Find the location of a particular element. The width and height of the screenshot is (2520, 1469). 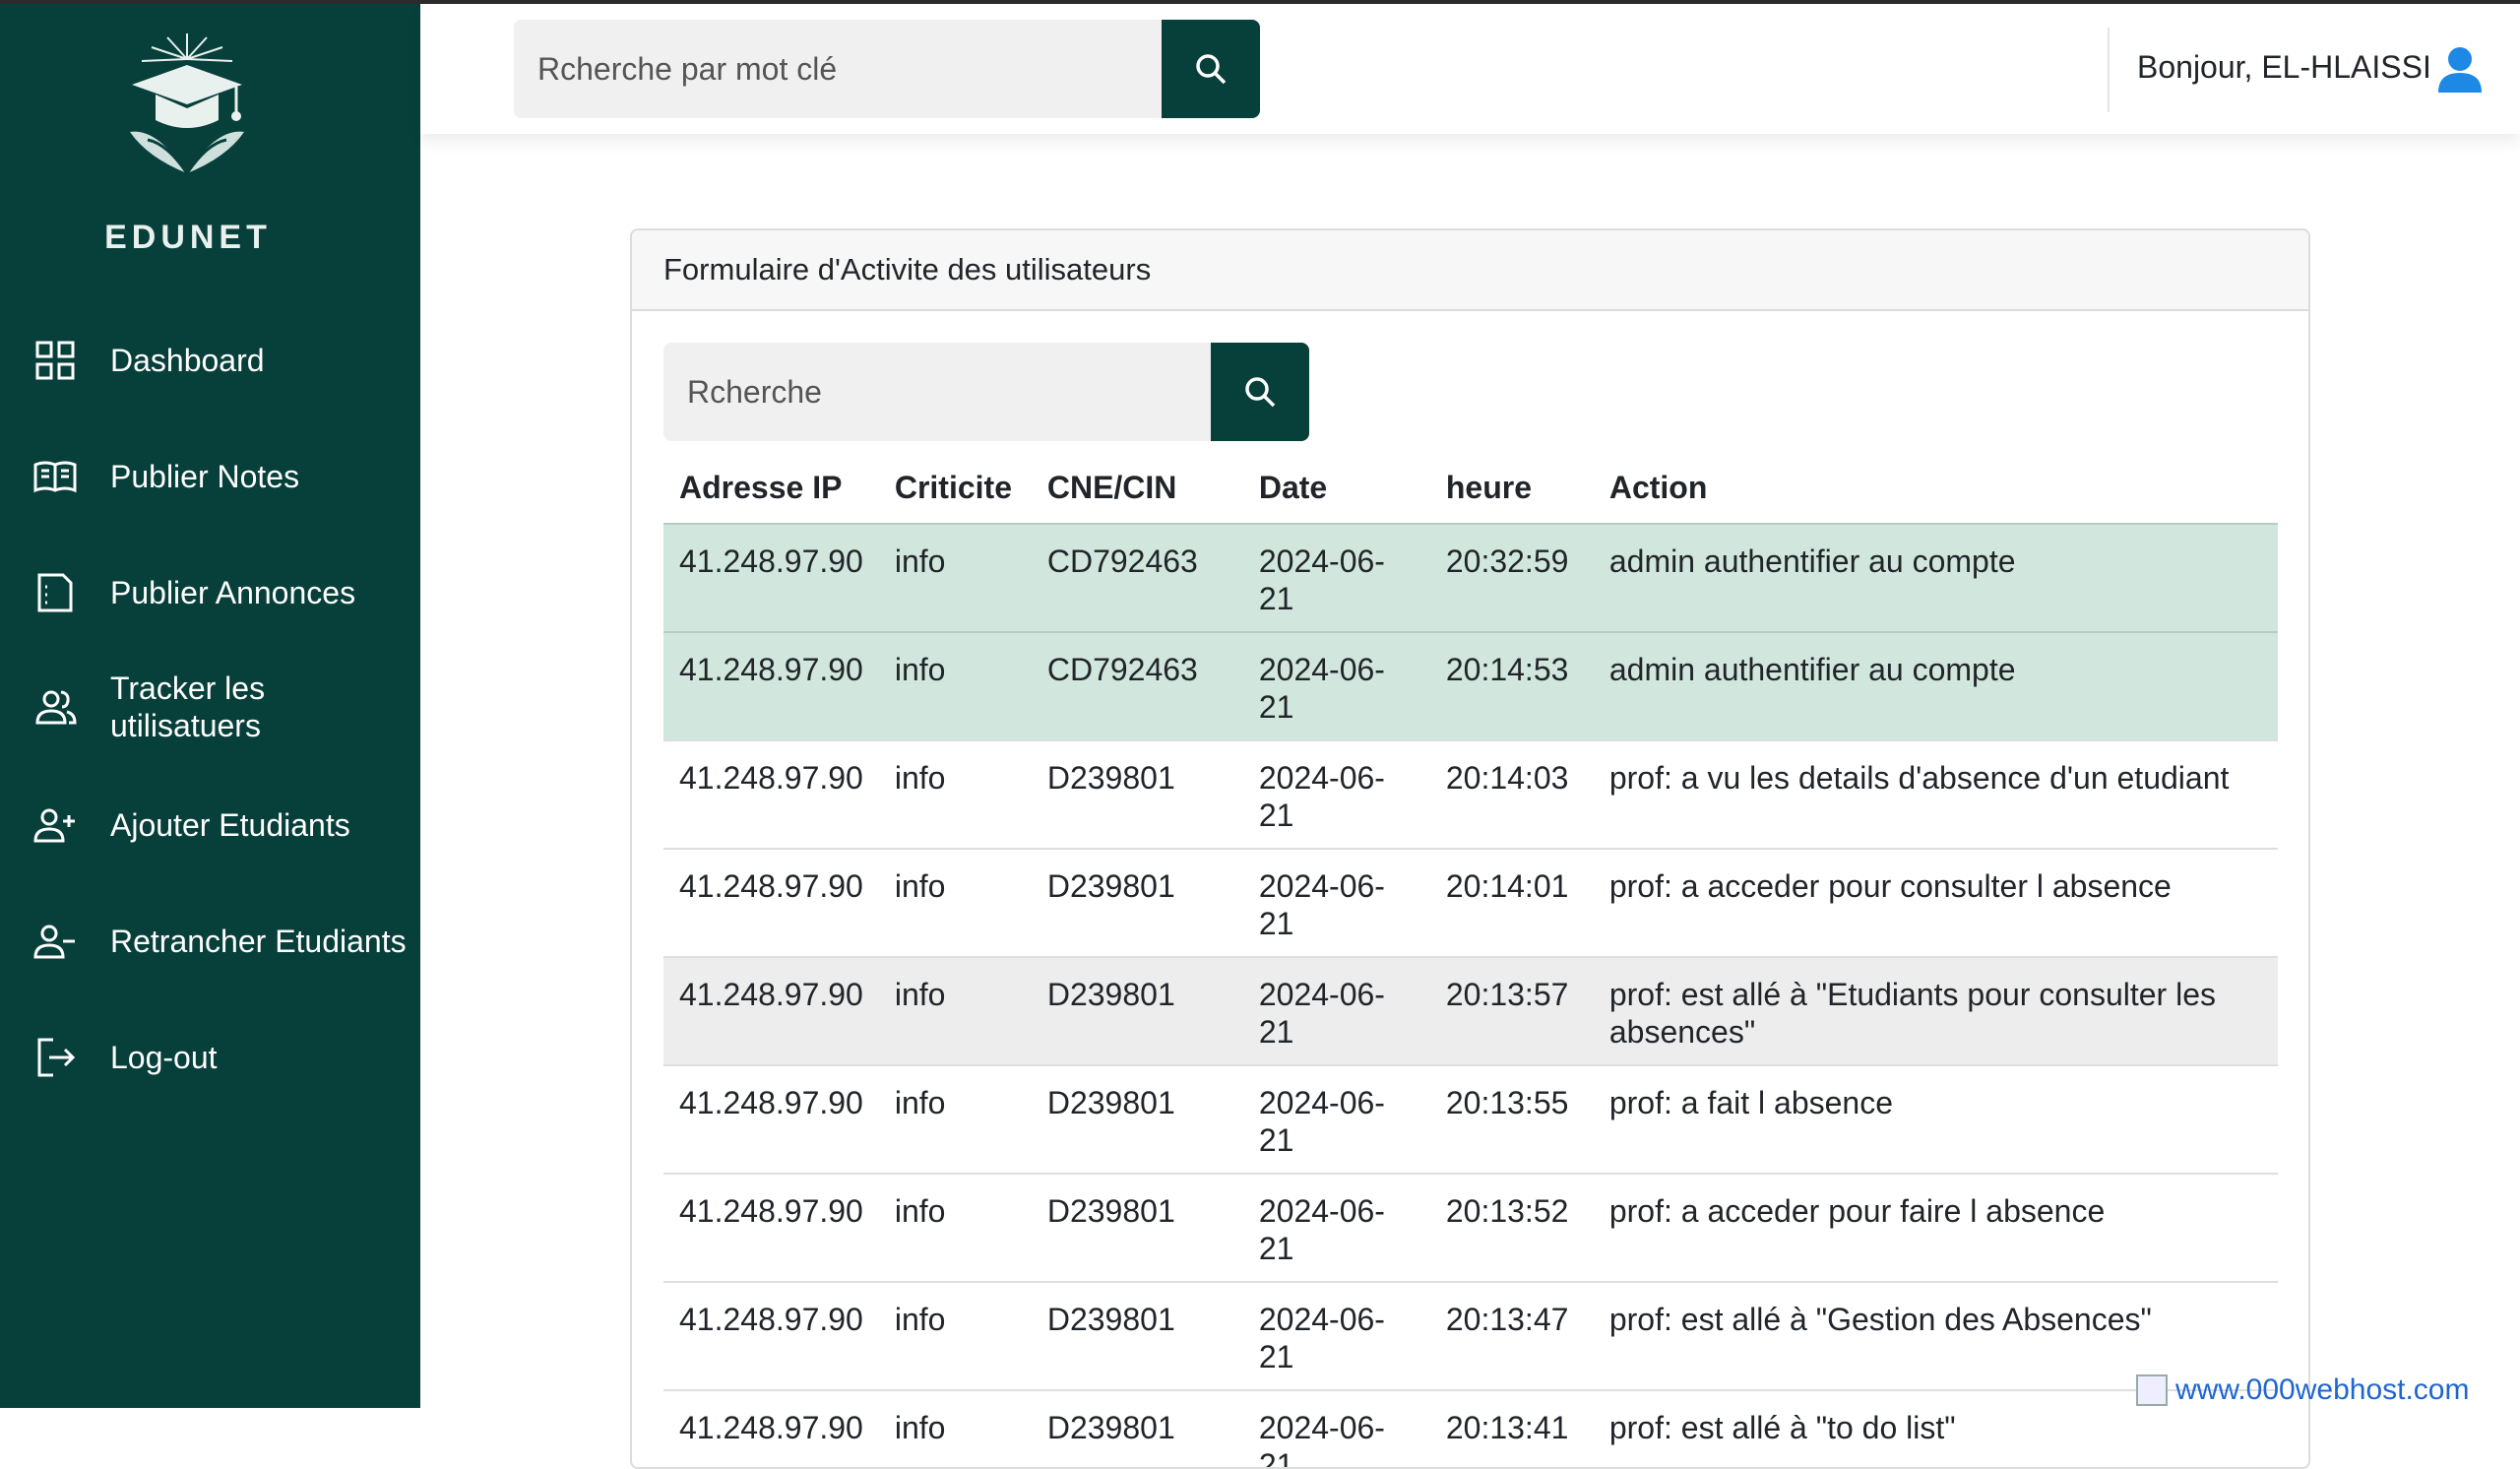

global-search is located at coordinates (887, 69).